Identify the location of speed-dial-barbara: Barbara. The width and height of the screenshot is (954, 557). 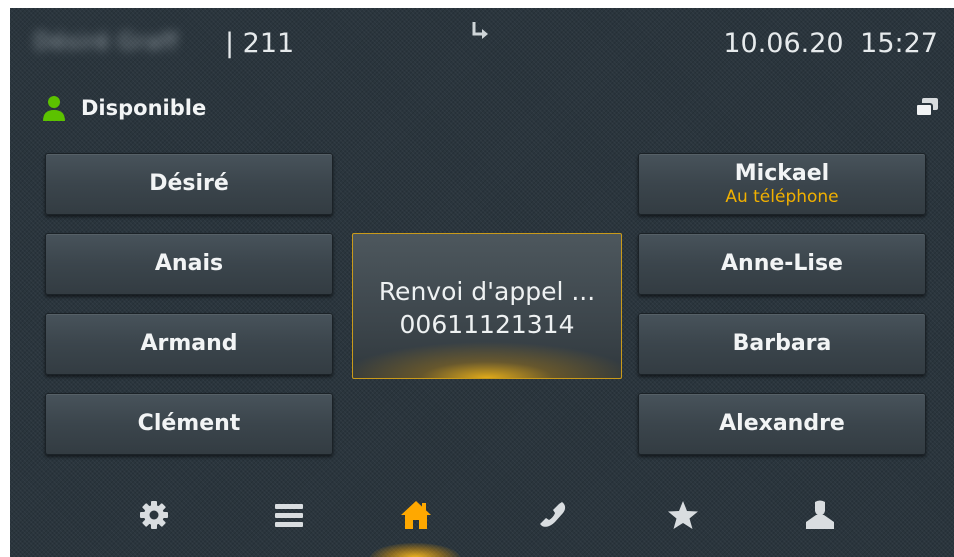
(782, 344).